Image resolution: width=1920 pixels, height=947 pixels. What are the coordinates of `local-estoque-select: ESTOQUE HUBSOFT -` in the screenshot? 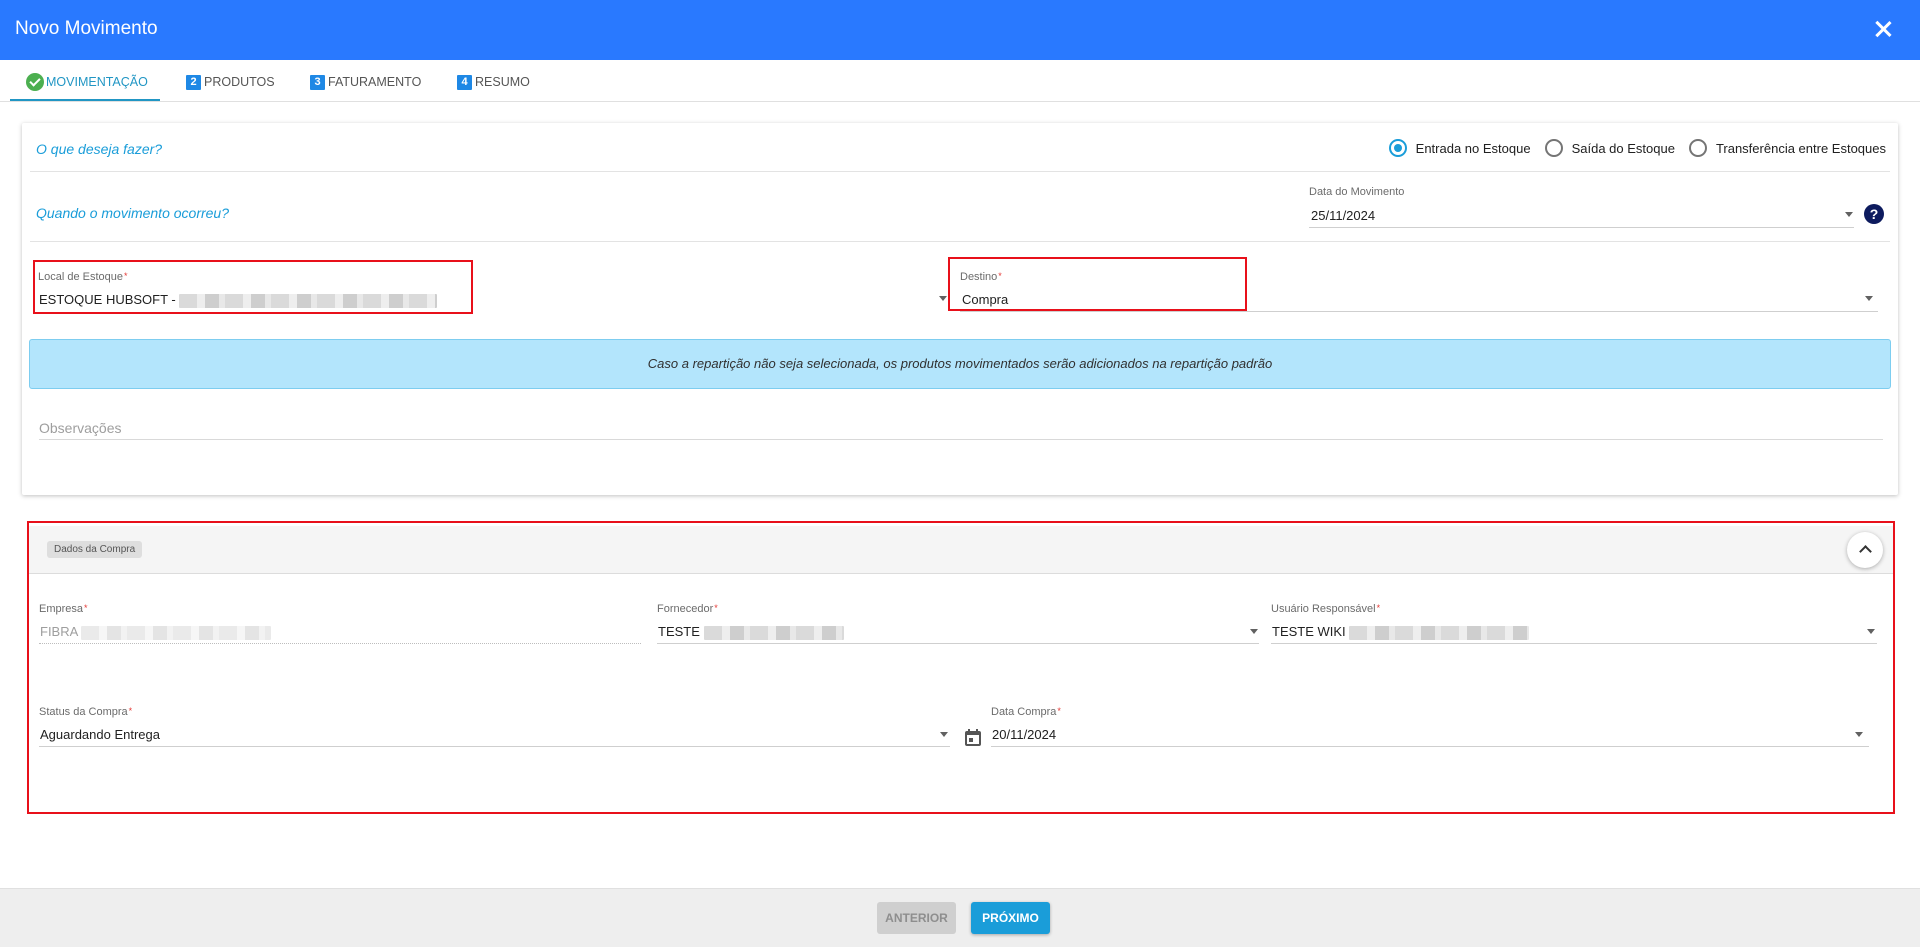 It's located at (238, 300).